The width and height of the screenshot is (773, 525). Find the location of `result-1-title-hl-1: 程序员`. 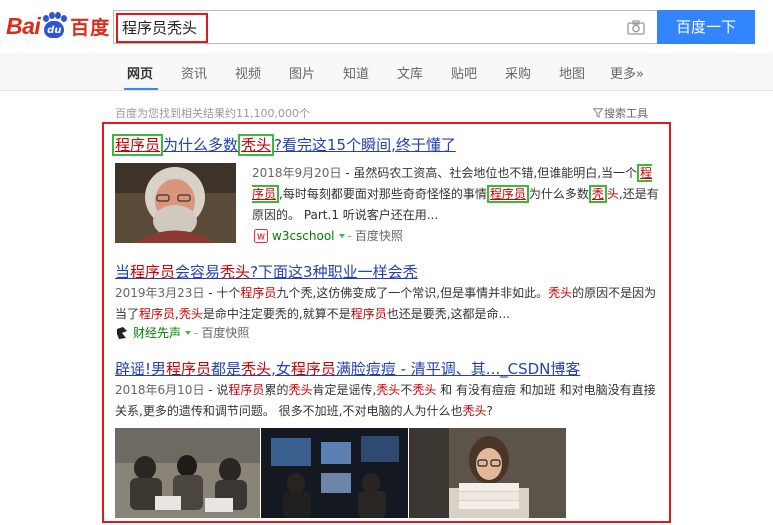

result-1-title-hl-1: 程序员 is located at coordinates (138, 145).